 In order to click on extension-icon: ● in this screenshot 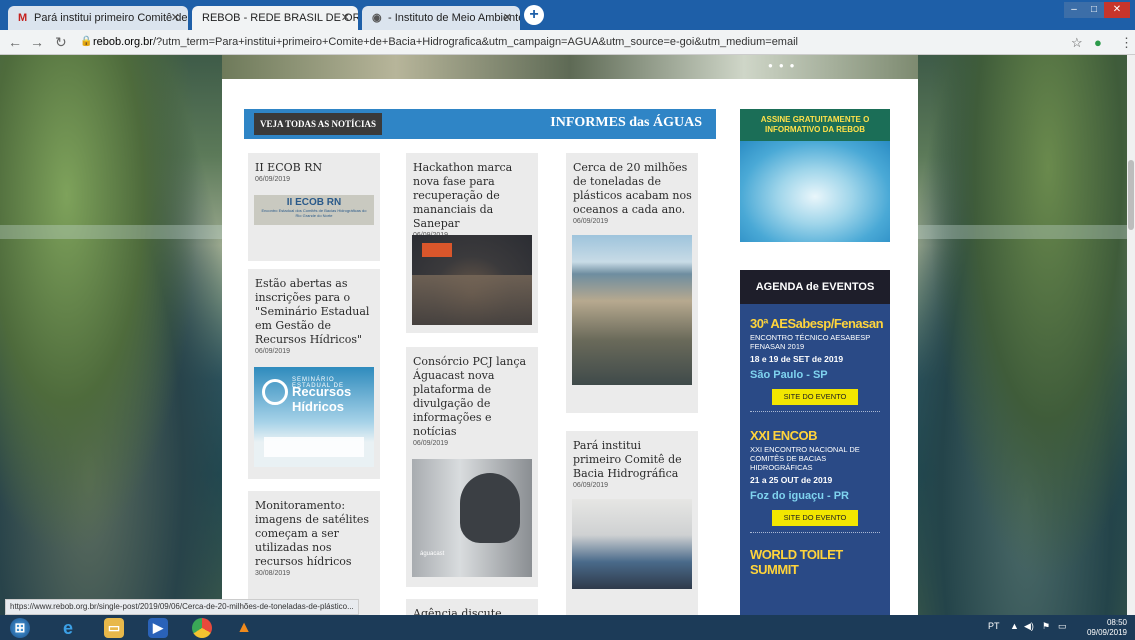, I will do `click(1098, 42)`.